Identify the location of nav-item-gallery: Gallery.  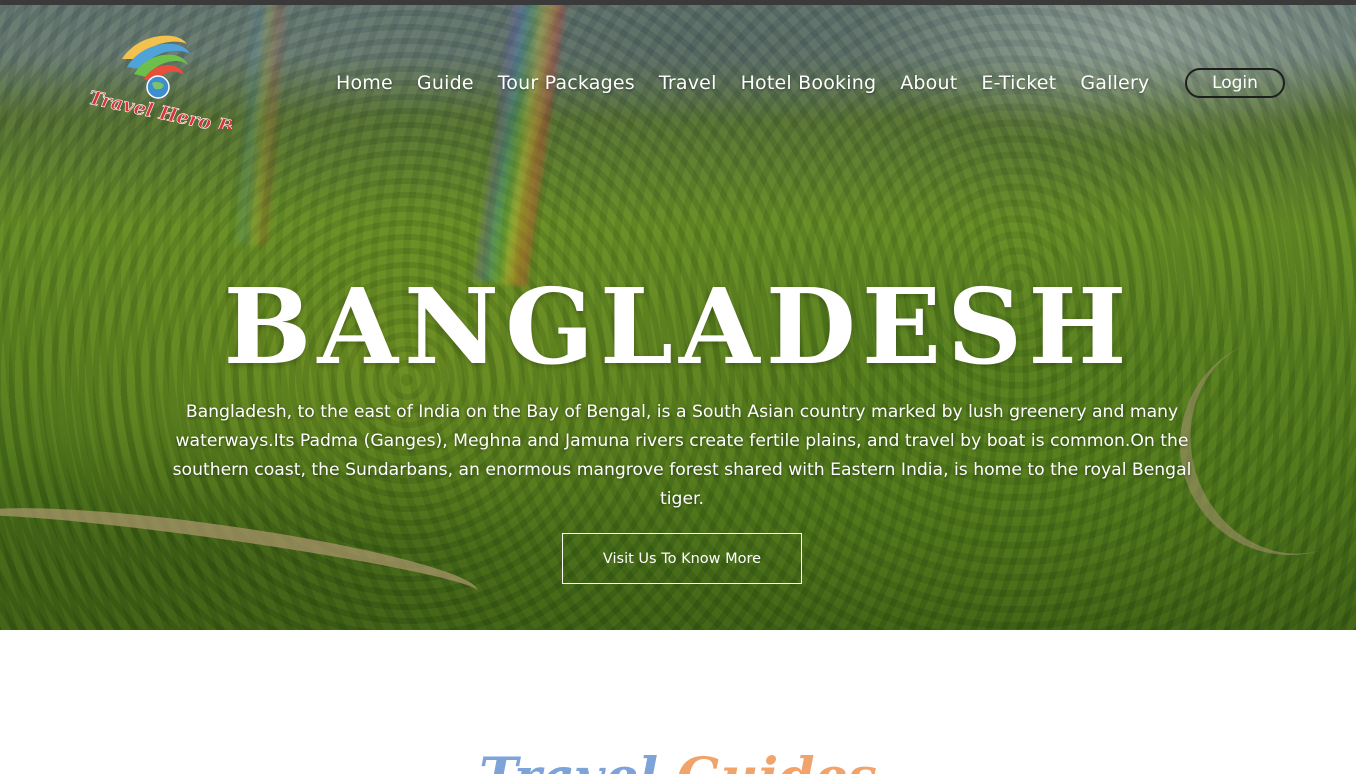
(1114, 83).